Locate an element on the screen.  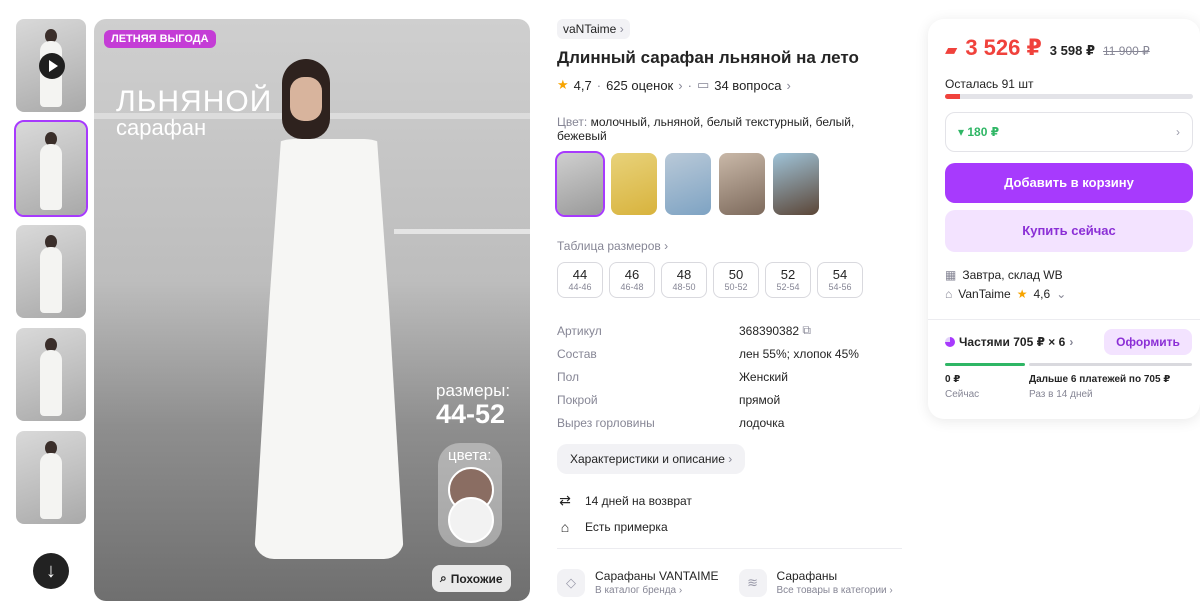
warehouse-icon: ▦ is located at coordinates (951, 275).